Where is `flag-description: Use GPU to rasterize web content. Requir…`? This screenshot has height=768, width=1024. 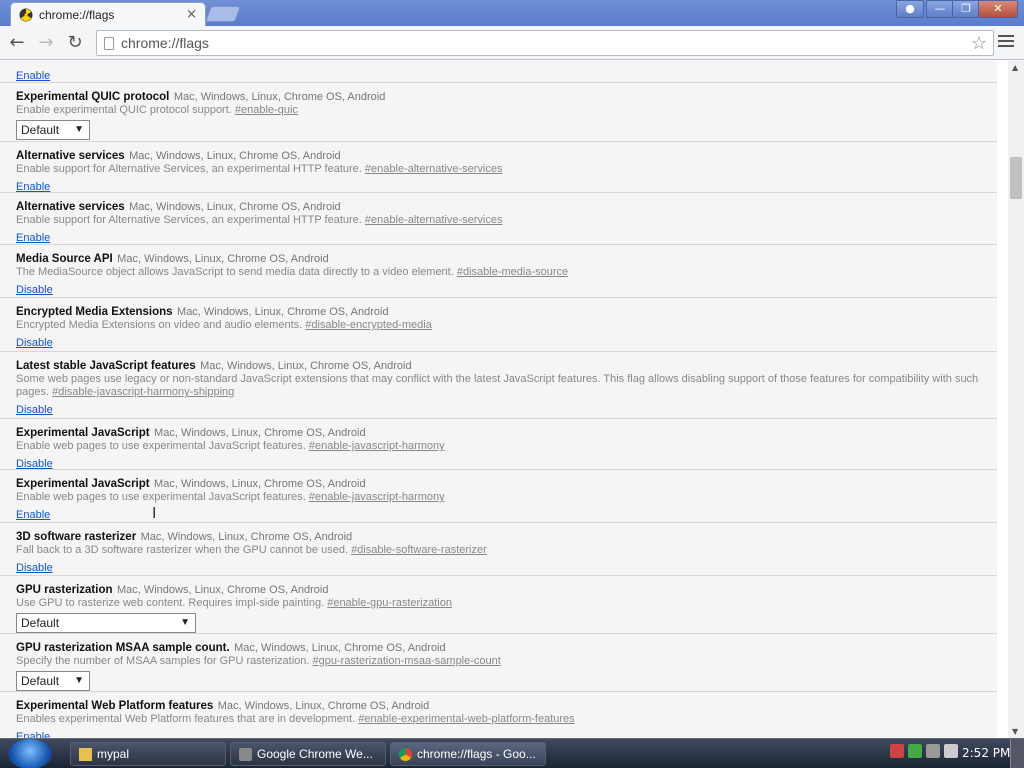 flag-description: Use GPU to rasterize web content. Requir… is located at coordinates (172, 603).